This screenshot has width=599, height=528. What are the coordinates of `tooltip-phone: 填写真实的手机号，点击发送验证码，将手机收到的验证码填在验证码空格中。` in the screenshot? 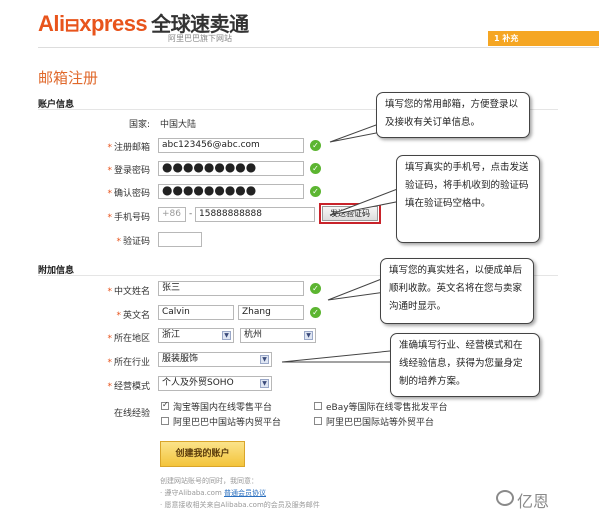 It's located at (468, 199).